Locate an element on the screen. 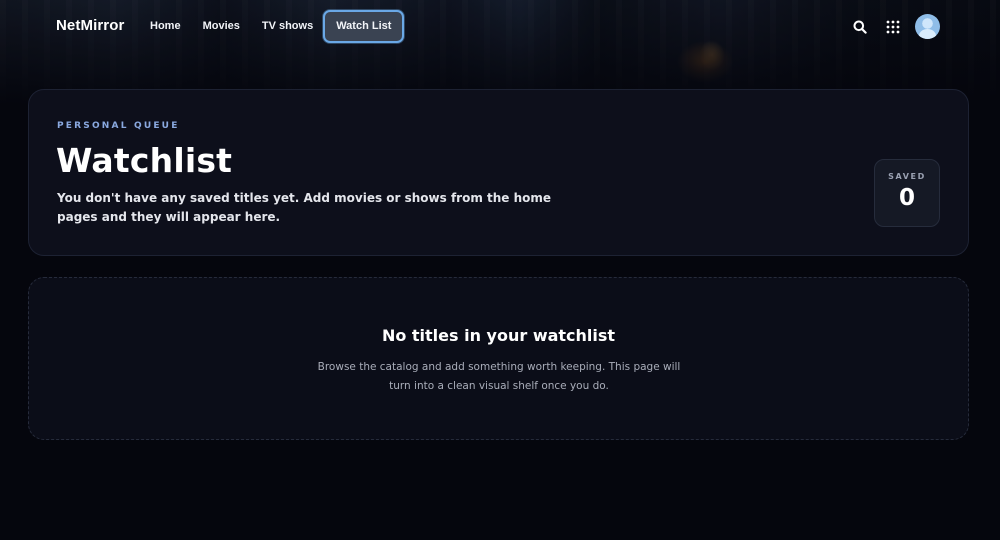  nav-link-home: Home is located at coordinates (165, 26).